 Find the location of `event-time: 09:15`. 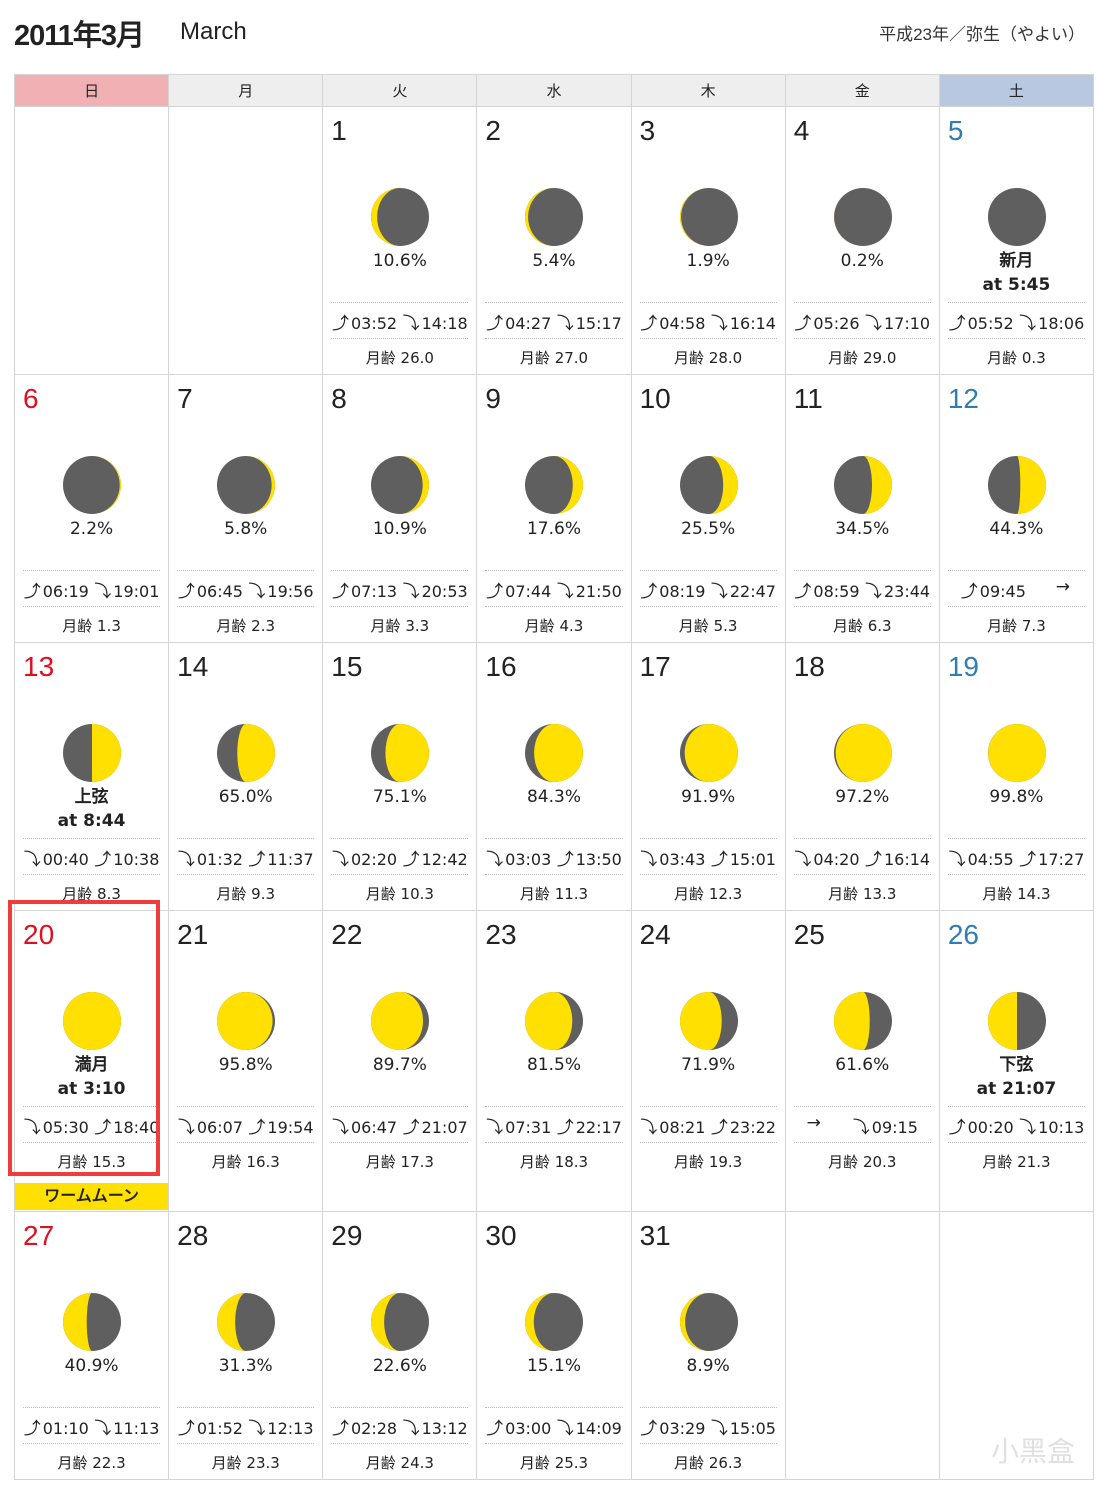

event-time: 09:15 is located at coordinates (894, 1127).